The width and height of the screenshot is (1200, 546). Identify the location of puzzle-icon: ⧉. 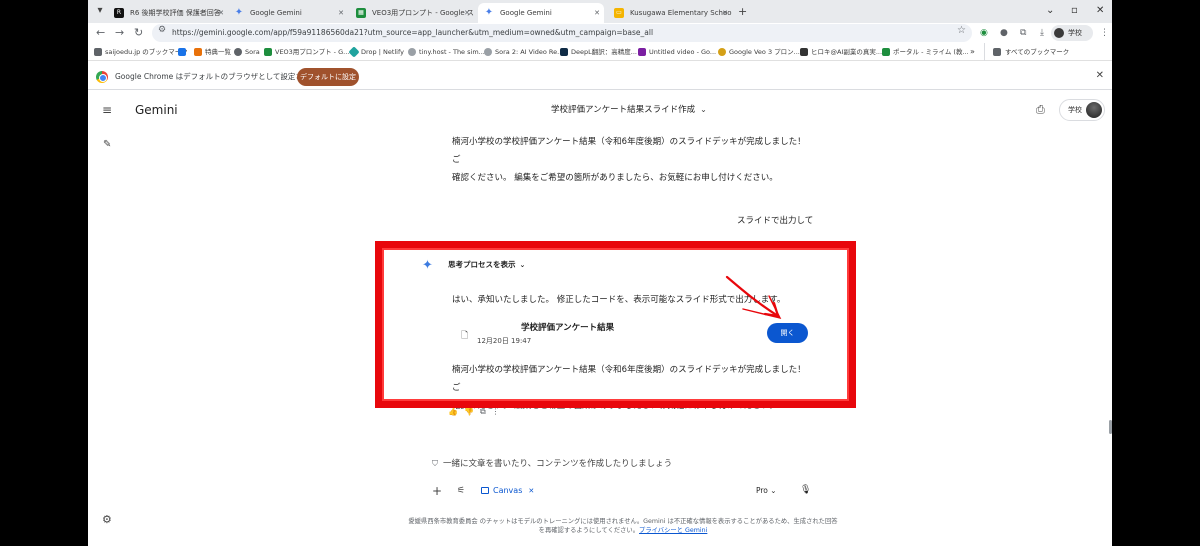
(1023, 33).